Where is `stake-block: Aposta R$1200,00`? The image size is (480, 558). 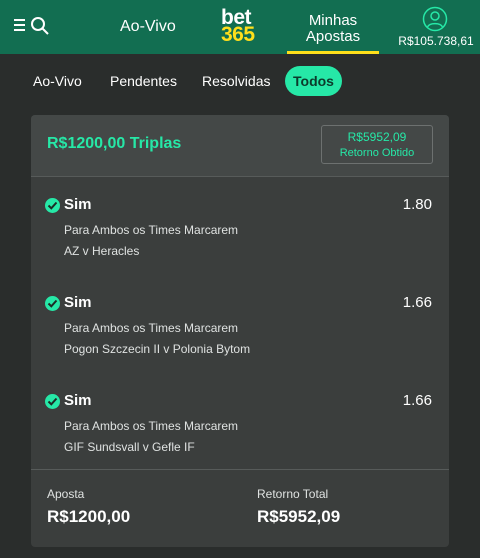 stake-block: Aposta R$1200,00 is located at coordinates (88, 507).